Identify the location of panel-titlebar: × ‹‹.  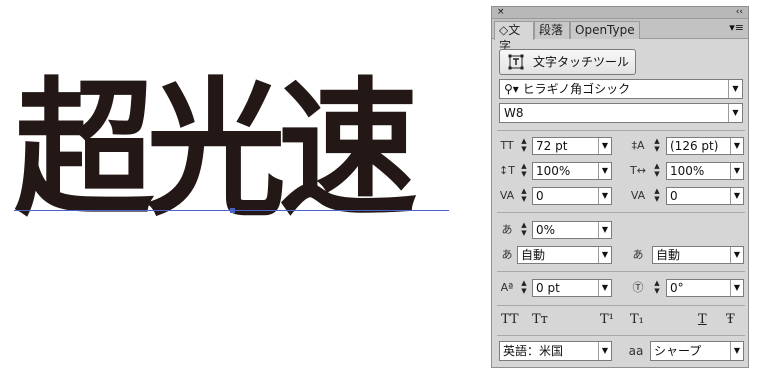
(620, 13).